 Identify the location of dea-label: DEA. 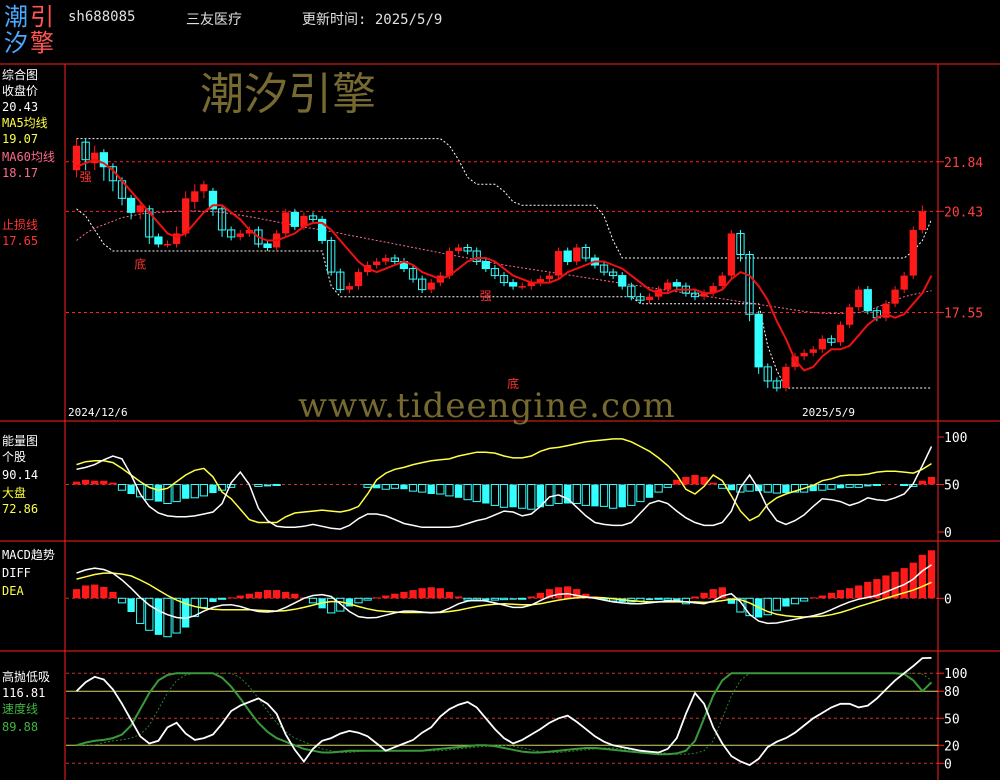
(13, 591).